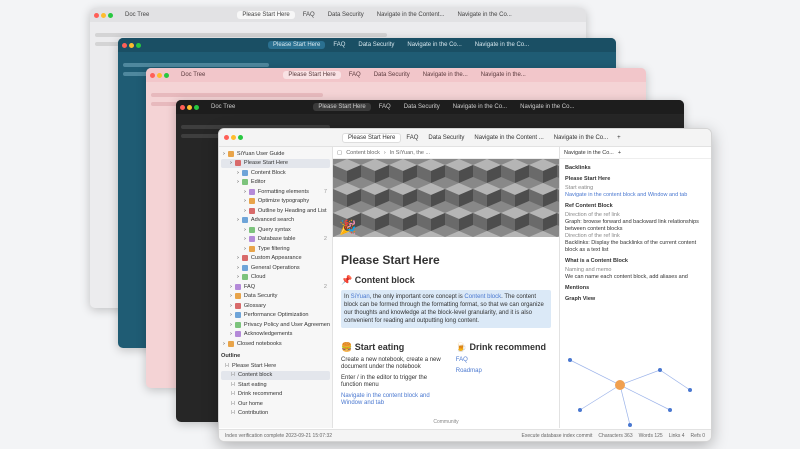 This screenshot has height=449, width=800. I want to click on tree-item: › Type filtering, so click(275, 249).